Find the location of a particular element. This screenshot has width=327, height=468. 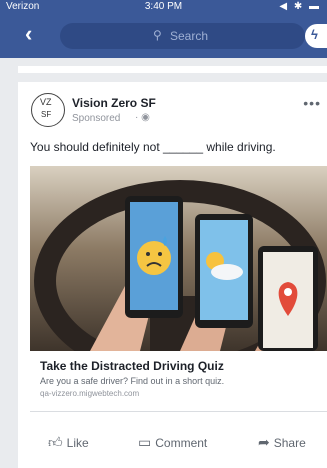

top-navigation-bar: Verizon 3:40 PM ◀ ✱ ▬ ‹ ⚲ Search ϟ is located at coordinates (163, 29).